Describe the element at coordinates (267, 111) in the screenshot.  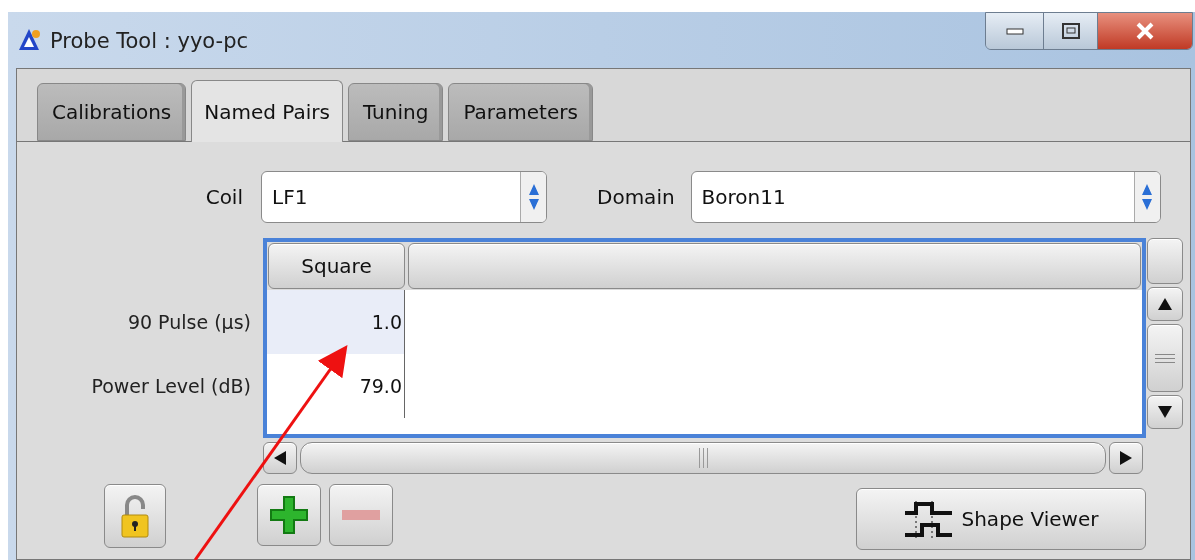
I see `tab: Named Pairs` at that location.